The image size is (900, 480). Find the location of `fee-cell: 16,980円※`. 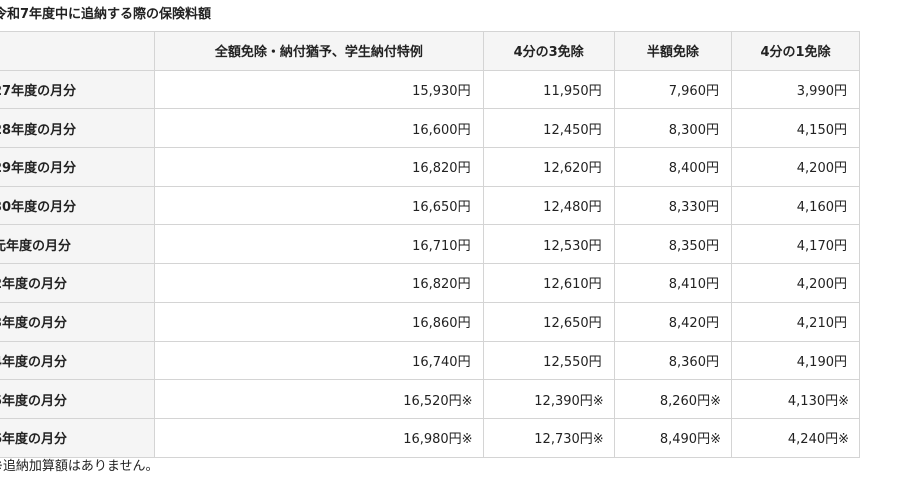

fee-cell: 16,980円※ is located at coordinates (319, 437).